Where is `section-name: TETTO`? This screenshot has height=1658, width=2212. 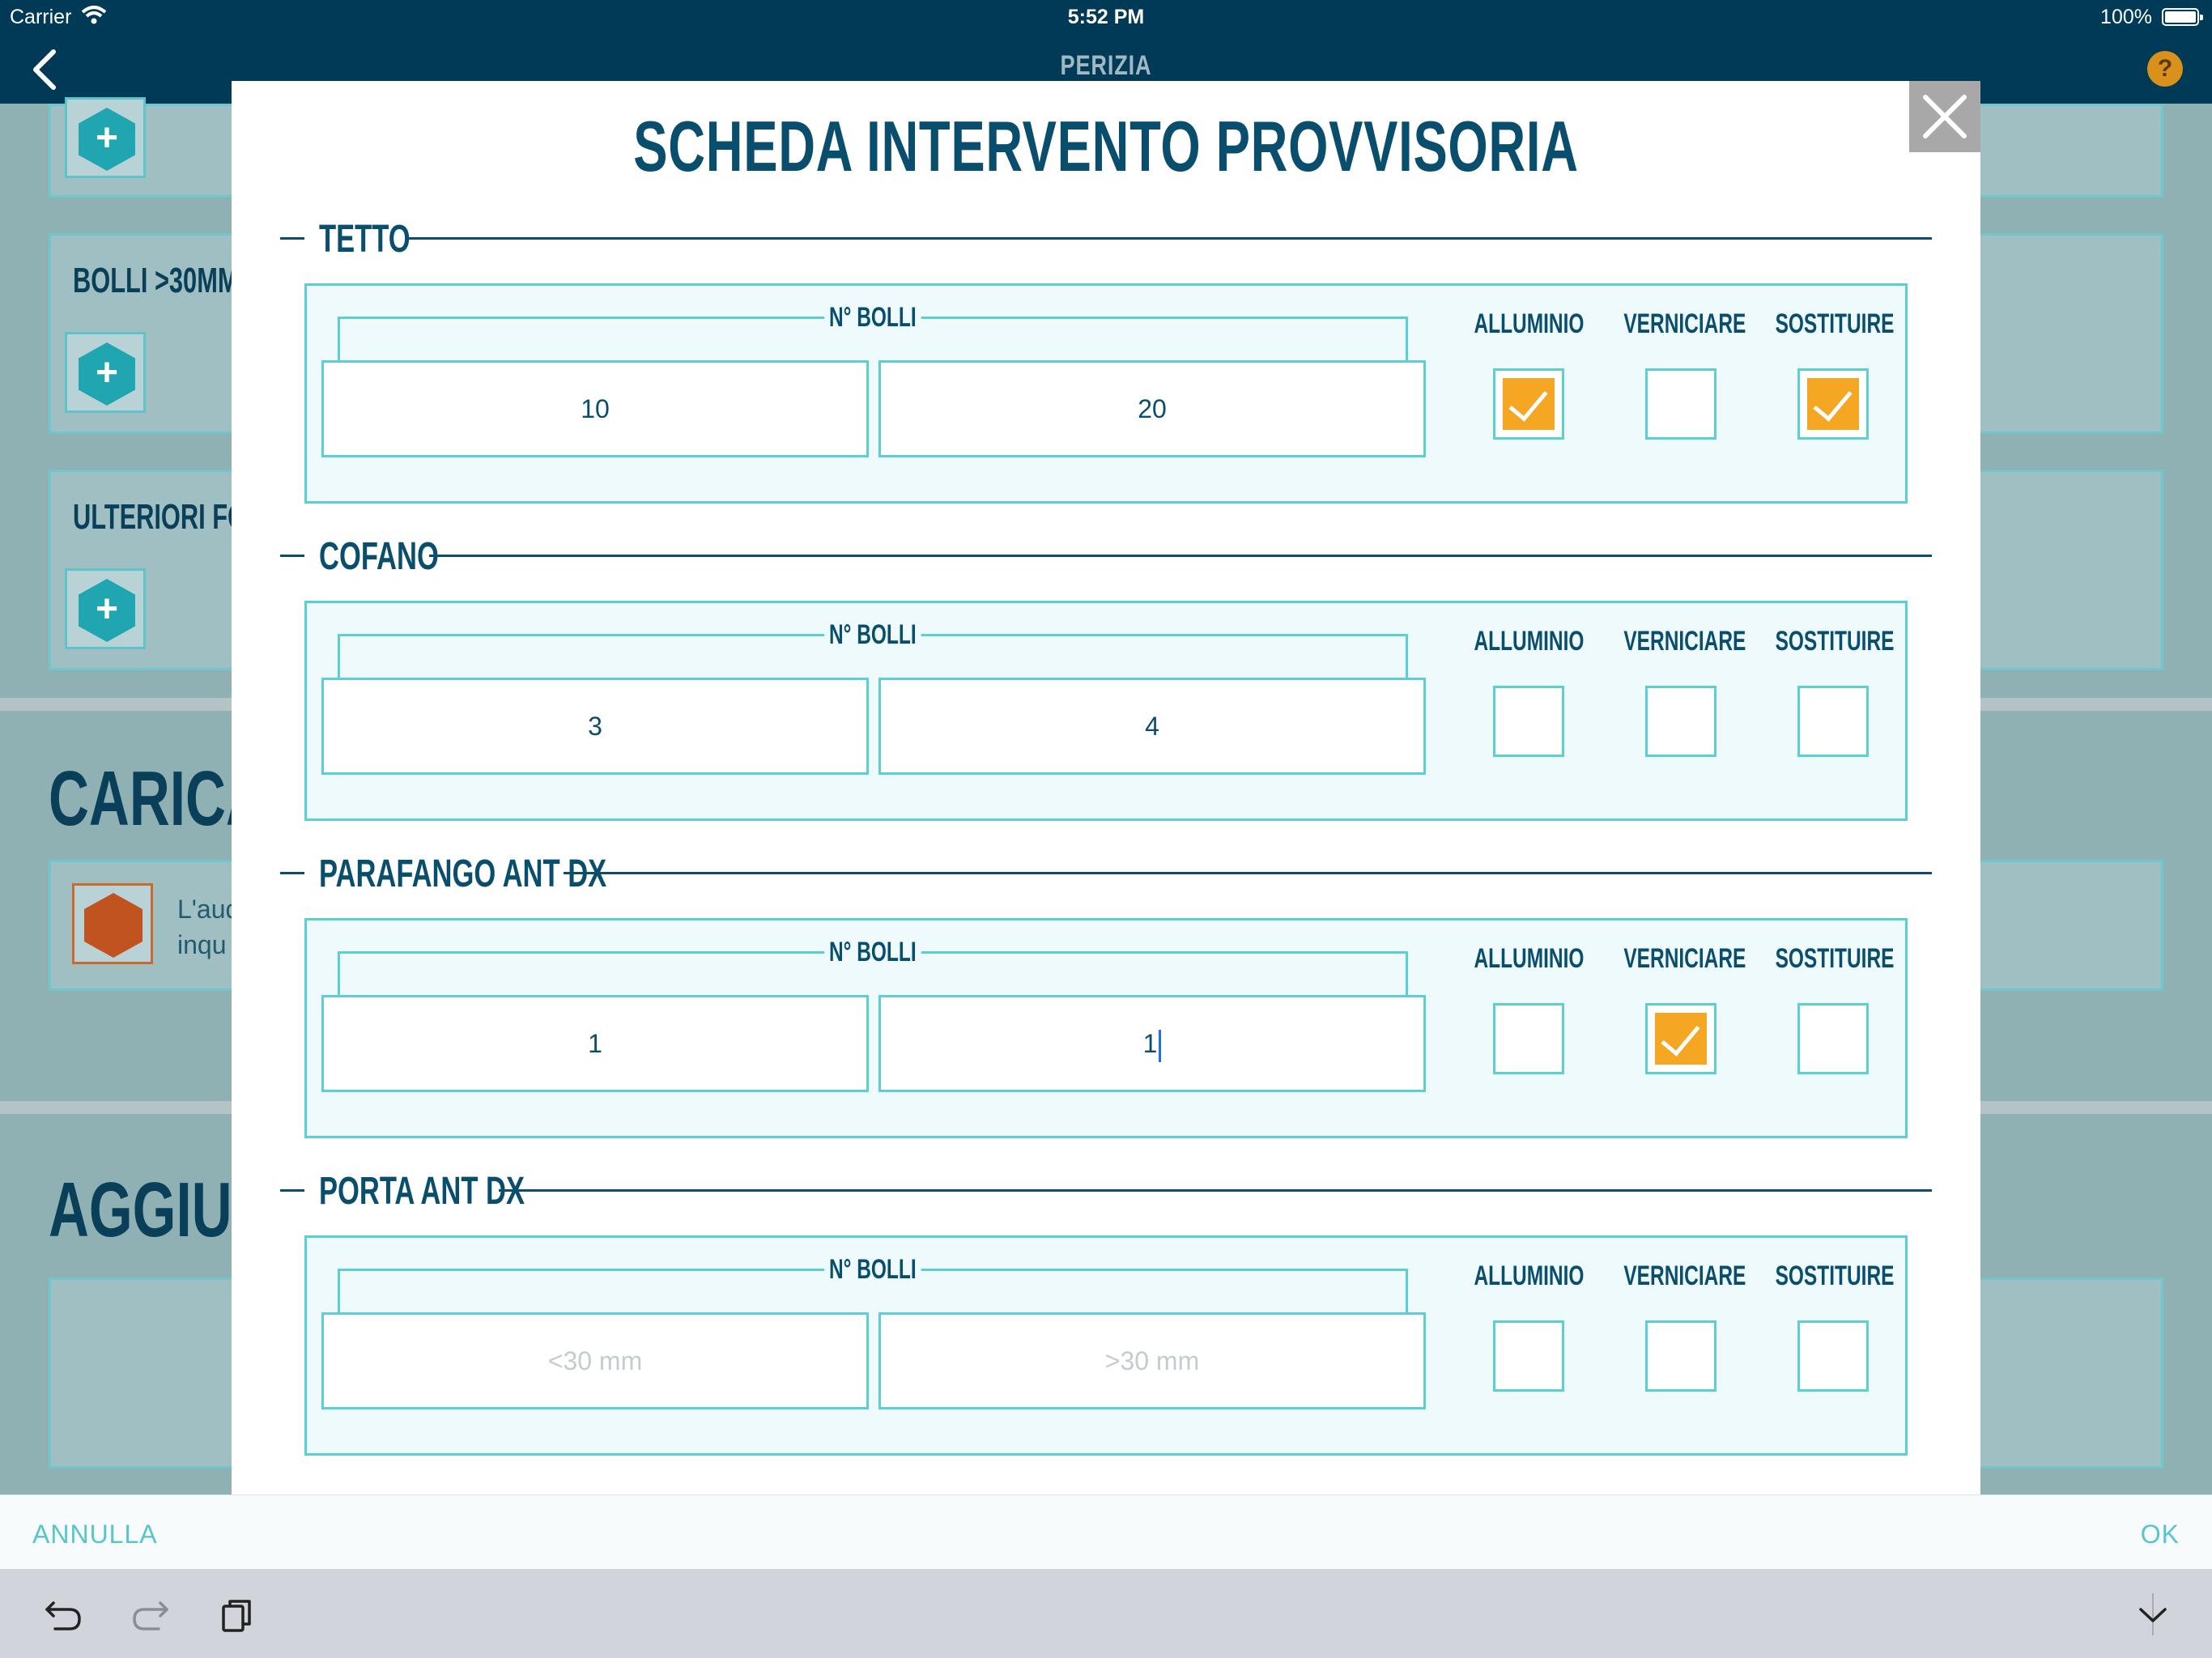
section-name: TETTO is located at coordinates (364, 239).